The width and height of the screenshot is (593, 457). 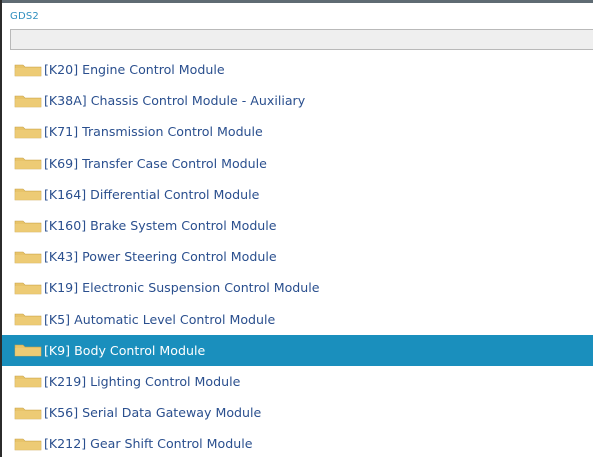 I want to click on list-item-k71: [K71] Transmission Control Module, so click(x=297, y=131).